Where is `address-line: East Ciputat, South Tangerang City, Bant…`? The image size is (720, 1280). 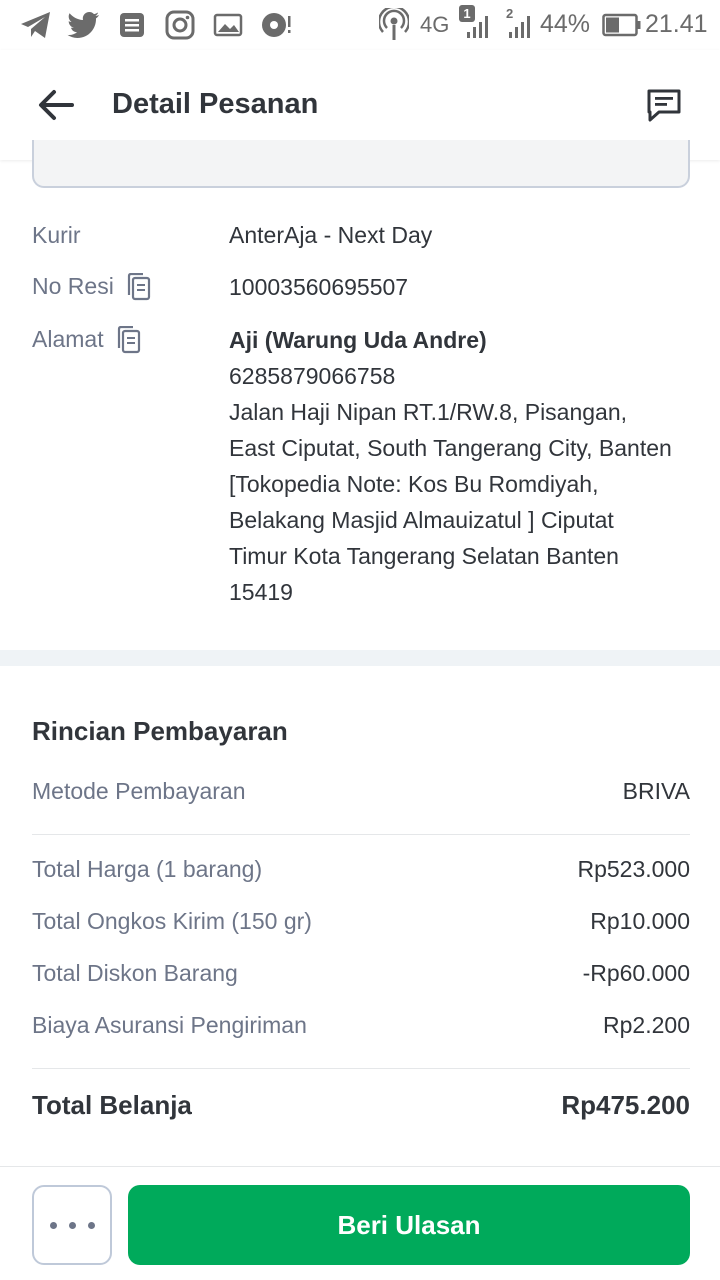
address-line: East Ciputat, South Tangerang City, Bant… is located at coordinates (450, 448).